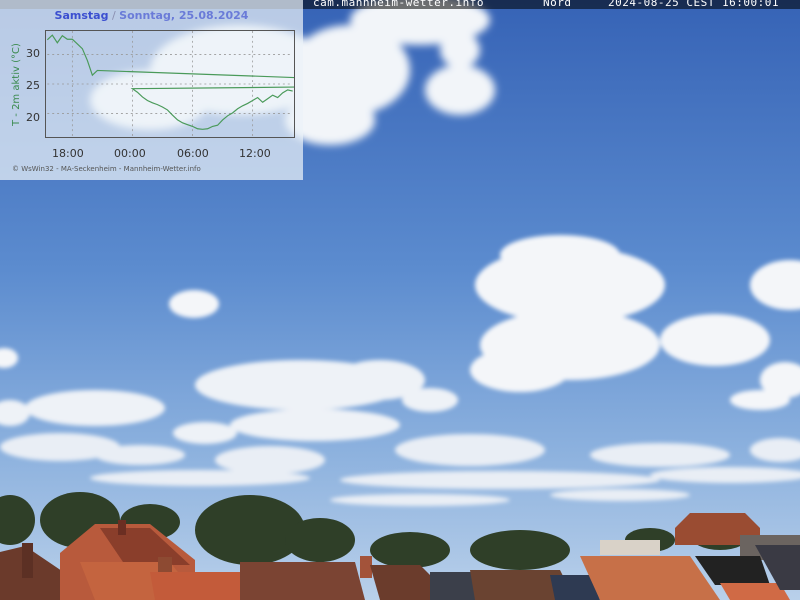 This screenshot has width=800, height=600. What do you see at coordinates (398, 4) in the screenshot?
I see `site-label: cam.mannheim-wetter.info` at bounding box center [398, 4].